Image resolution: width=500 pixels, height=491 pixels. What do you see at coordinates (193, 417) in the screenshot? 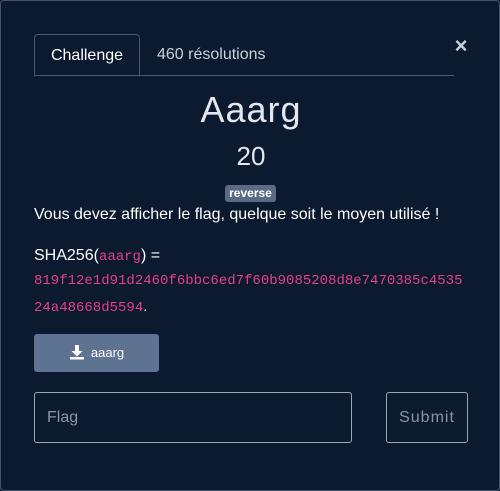
I see `flag-input` at bounding box center [193, 417].